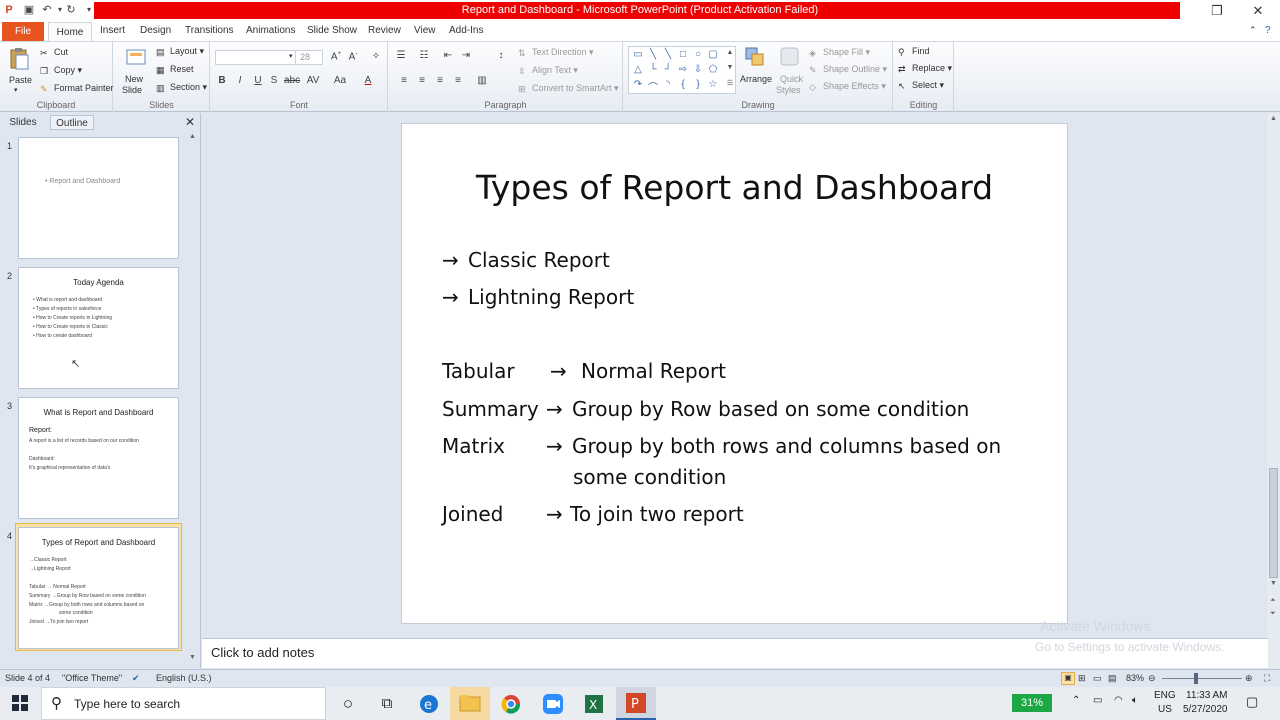 The height and width of the screenshot is (720, 1280). What do you see at coordinates (340, 80) in the screenshot?
I see `change-case-icon: Aa` at bounding box center [340, 80].